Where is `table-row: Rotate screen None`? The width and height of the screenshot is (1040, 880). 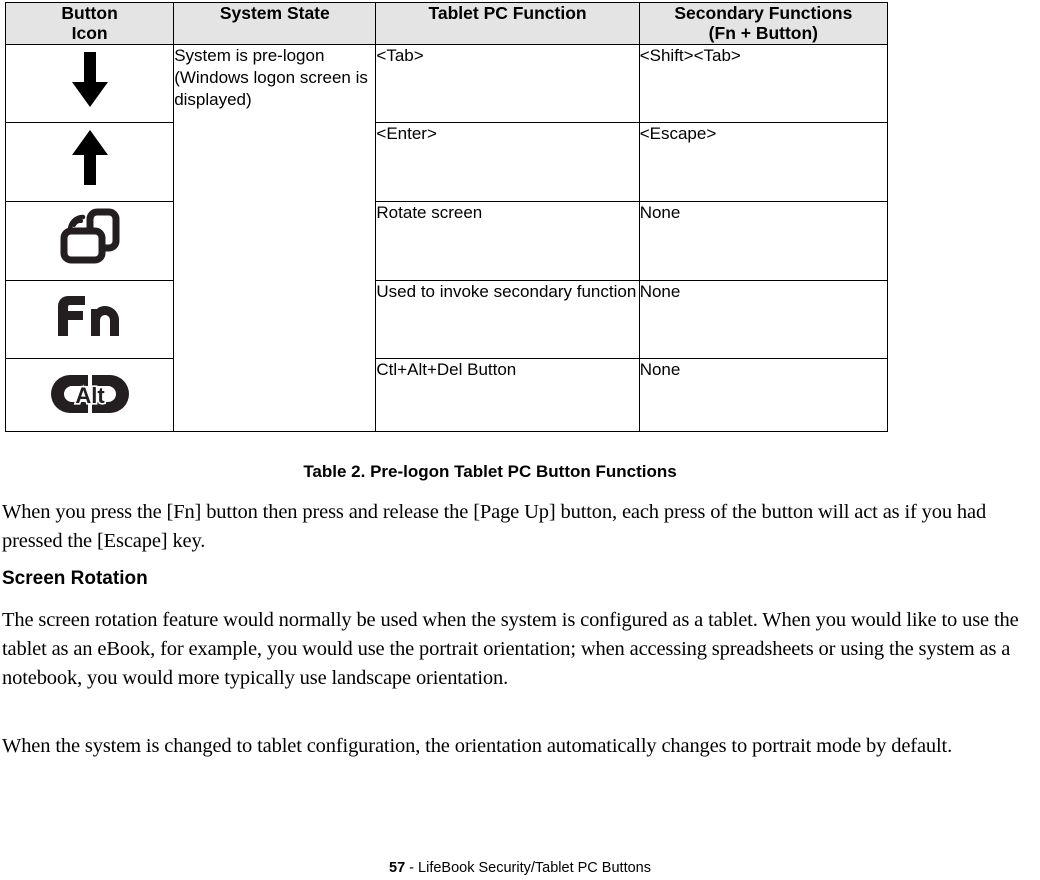
table-row: Rotate screen None is located at coordinates (446, 240).